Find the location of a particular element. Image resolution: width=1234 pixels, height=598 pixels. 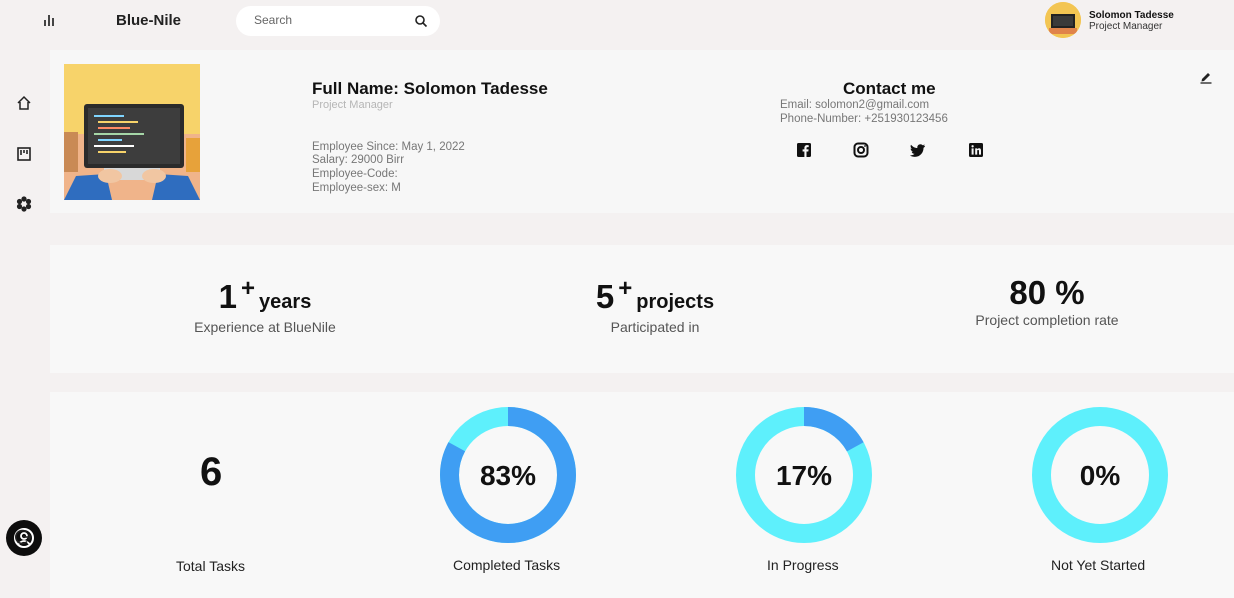

linkedin-icon is located at coordinates (976, 150).